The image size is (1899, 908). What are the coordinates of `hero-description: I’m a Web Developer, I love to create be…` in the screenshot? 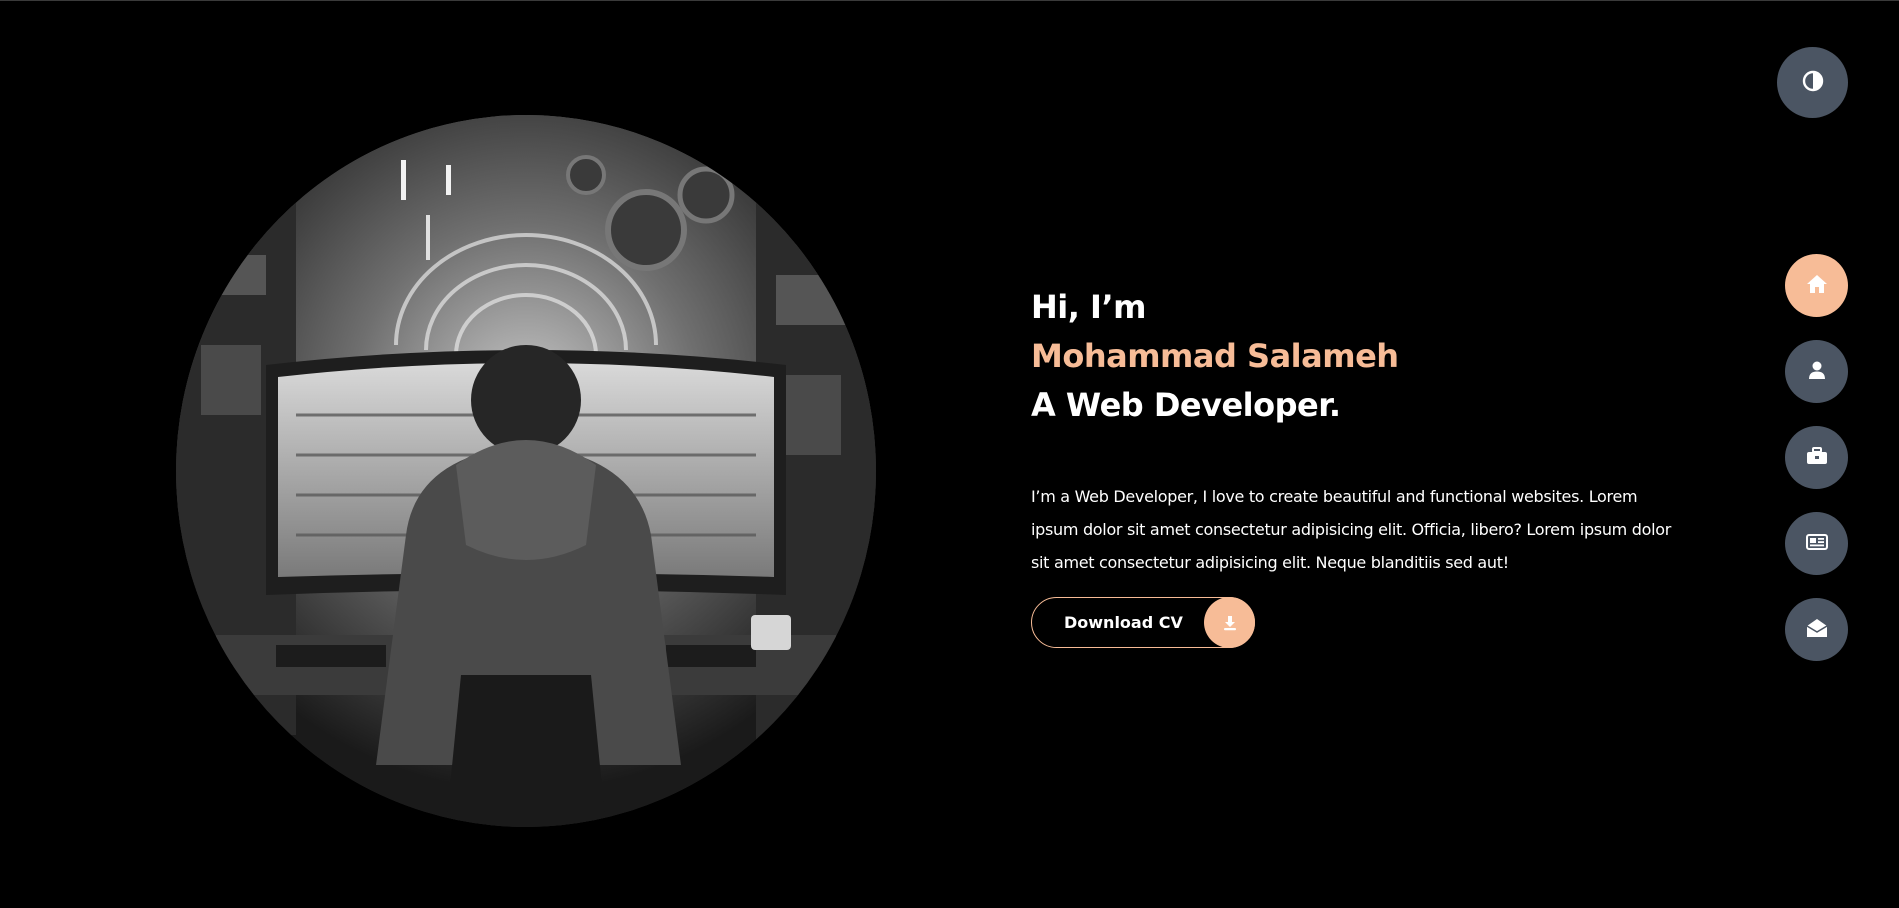 It's located at (1351, 529).